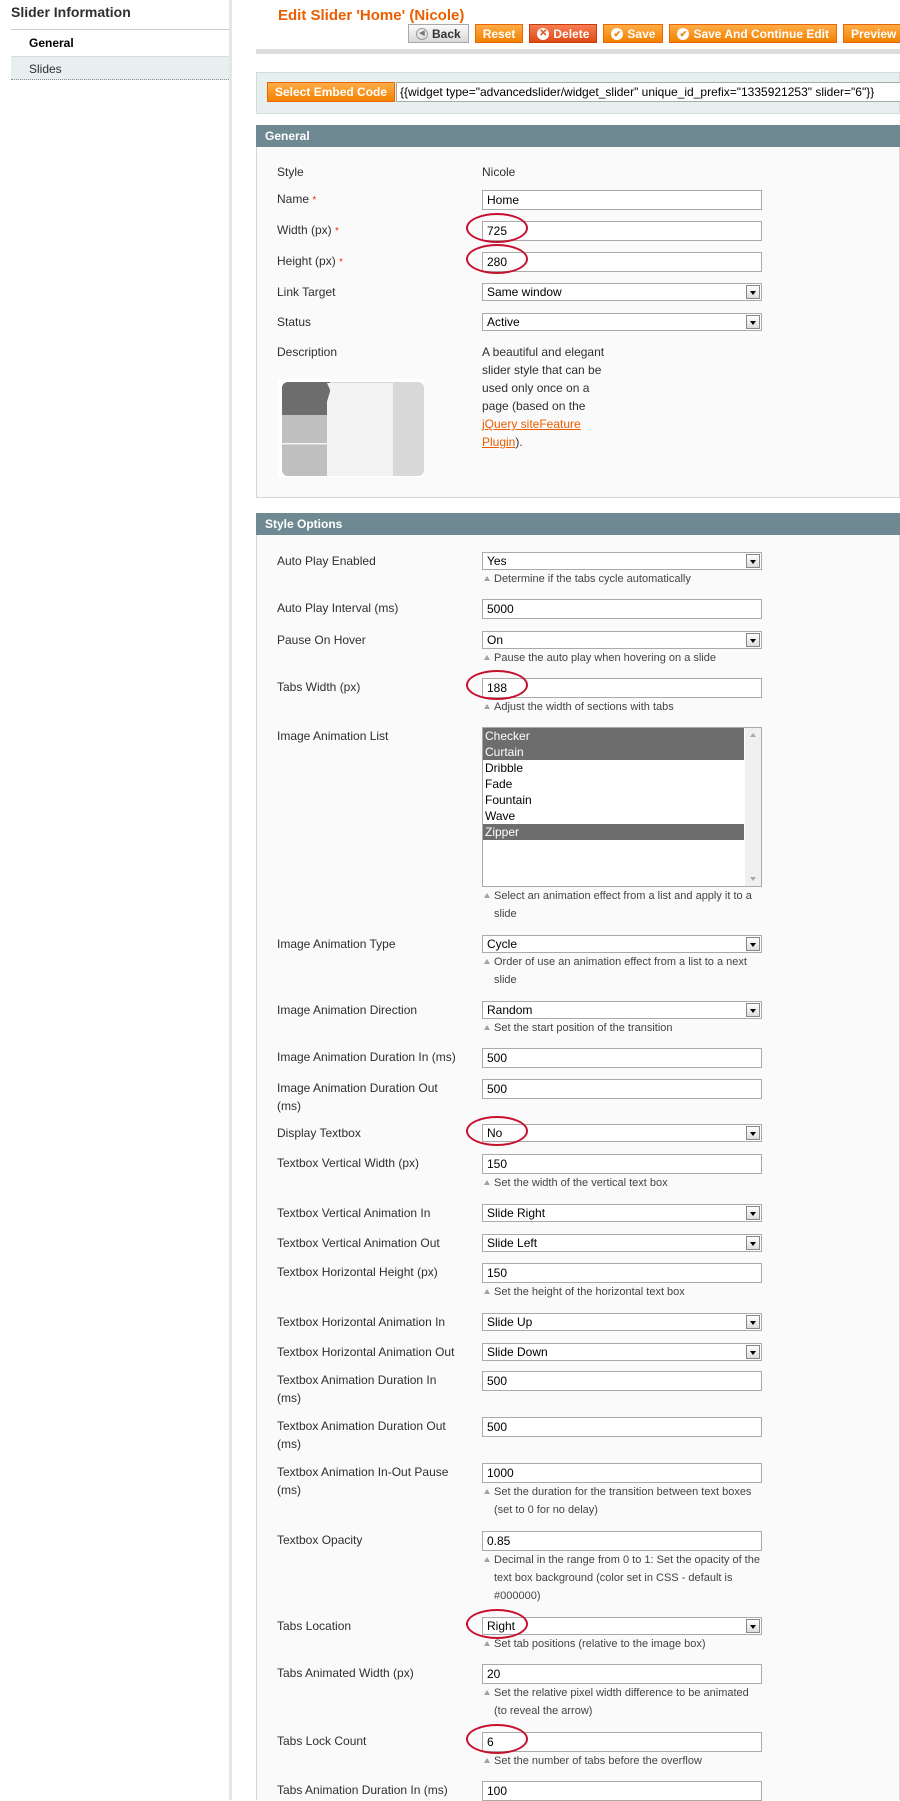 This screenshot has height=1801, width=900. What do you see at coordinates (121, 43) in the screenshot?
I see `sidebar-item-general: General` at bounding box center [121, 43].